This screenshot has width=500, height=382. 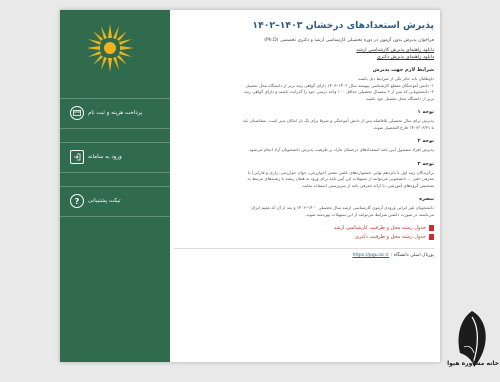 What do you see at coordinates (343, 25) in the screenshot?
I see `page-title: پذیرش استعدادهای درخشان ۱۴۰۳–۱۴۰۲` at bounding box center [343, 25].